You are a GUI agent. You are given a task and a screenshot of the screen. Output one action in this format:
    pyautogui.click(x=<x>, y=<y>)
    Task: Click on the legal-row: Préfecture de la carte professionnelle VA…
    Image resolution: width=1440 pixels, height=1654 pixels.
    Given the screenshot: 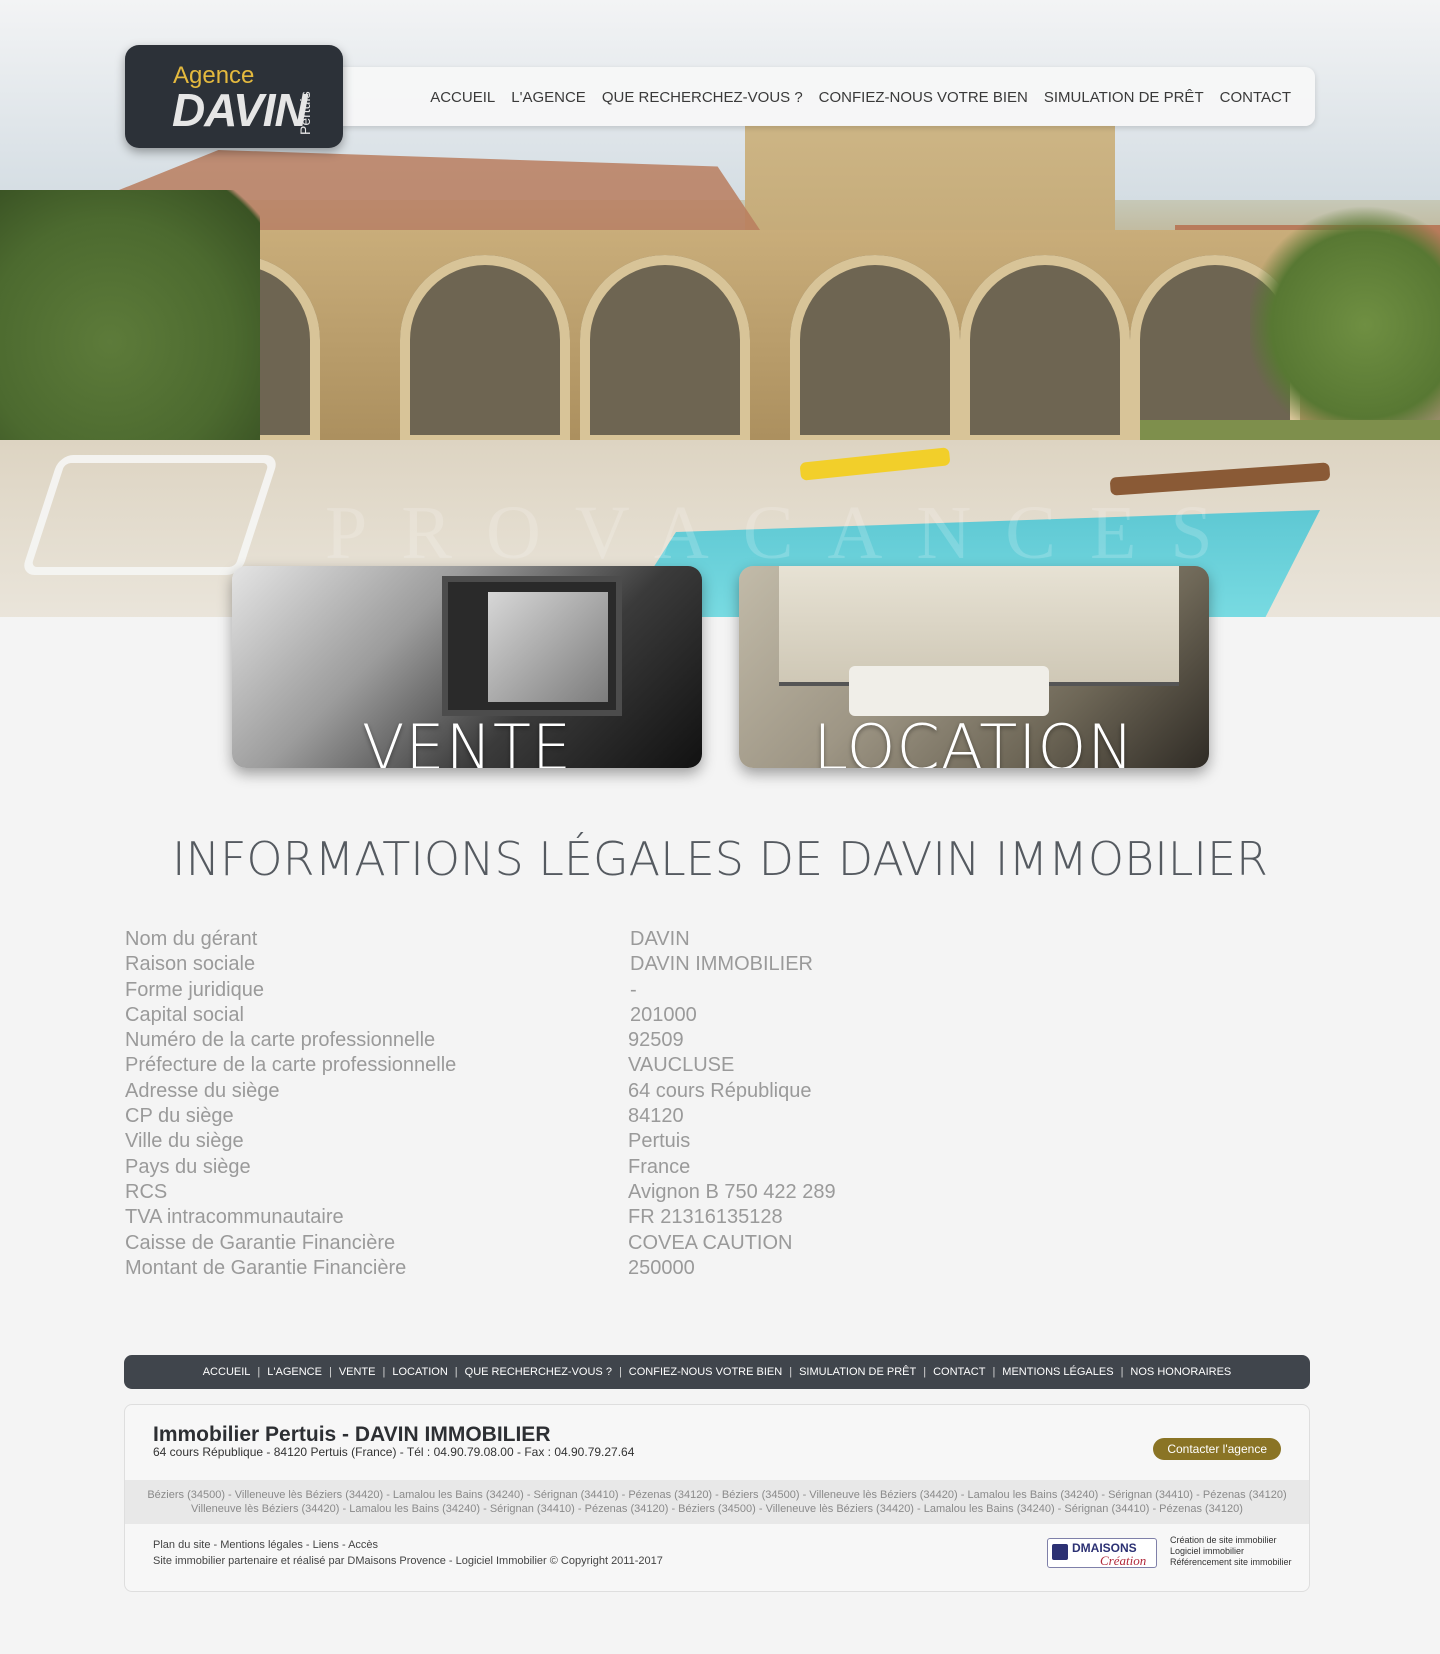 What is the action you would take?
    pyautogui.click(x=575, y=1066)
    